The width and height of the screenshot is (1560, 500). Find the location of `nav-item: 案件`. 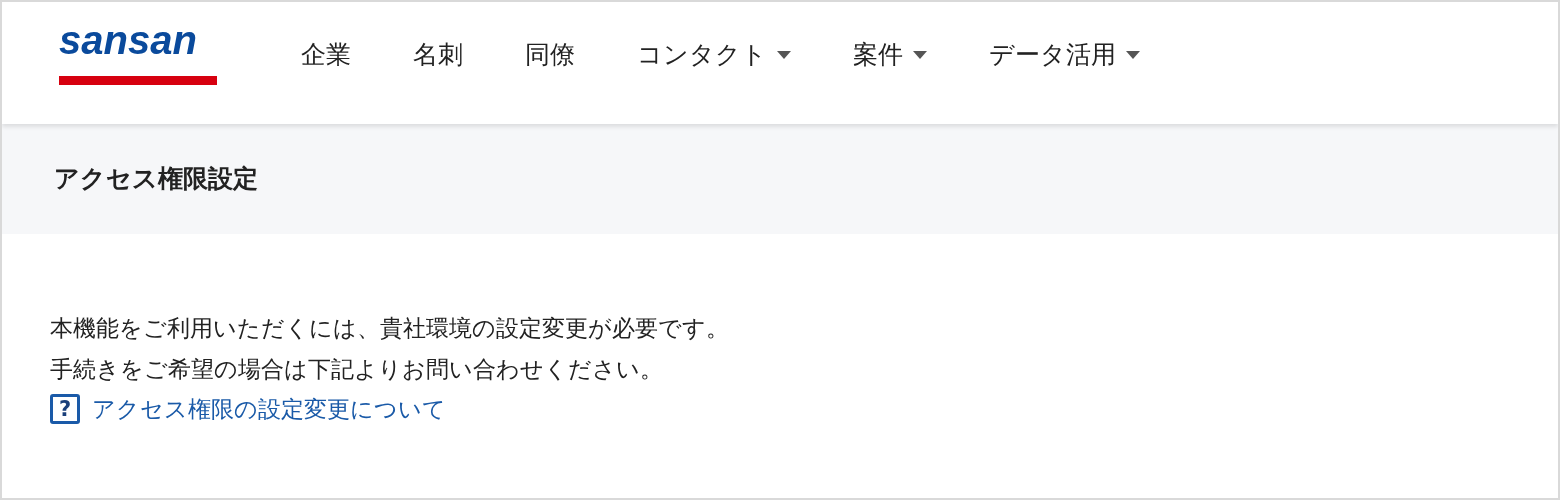

nav-item: 案件 is located at coordinates (890, 55).